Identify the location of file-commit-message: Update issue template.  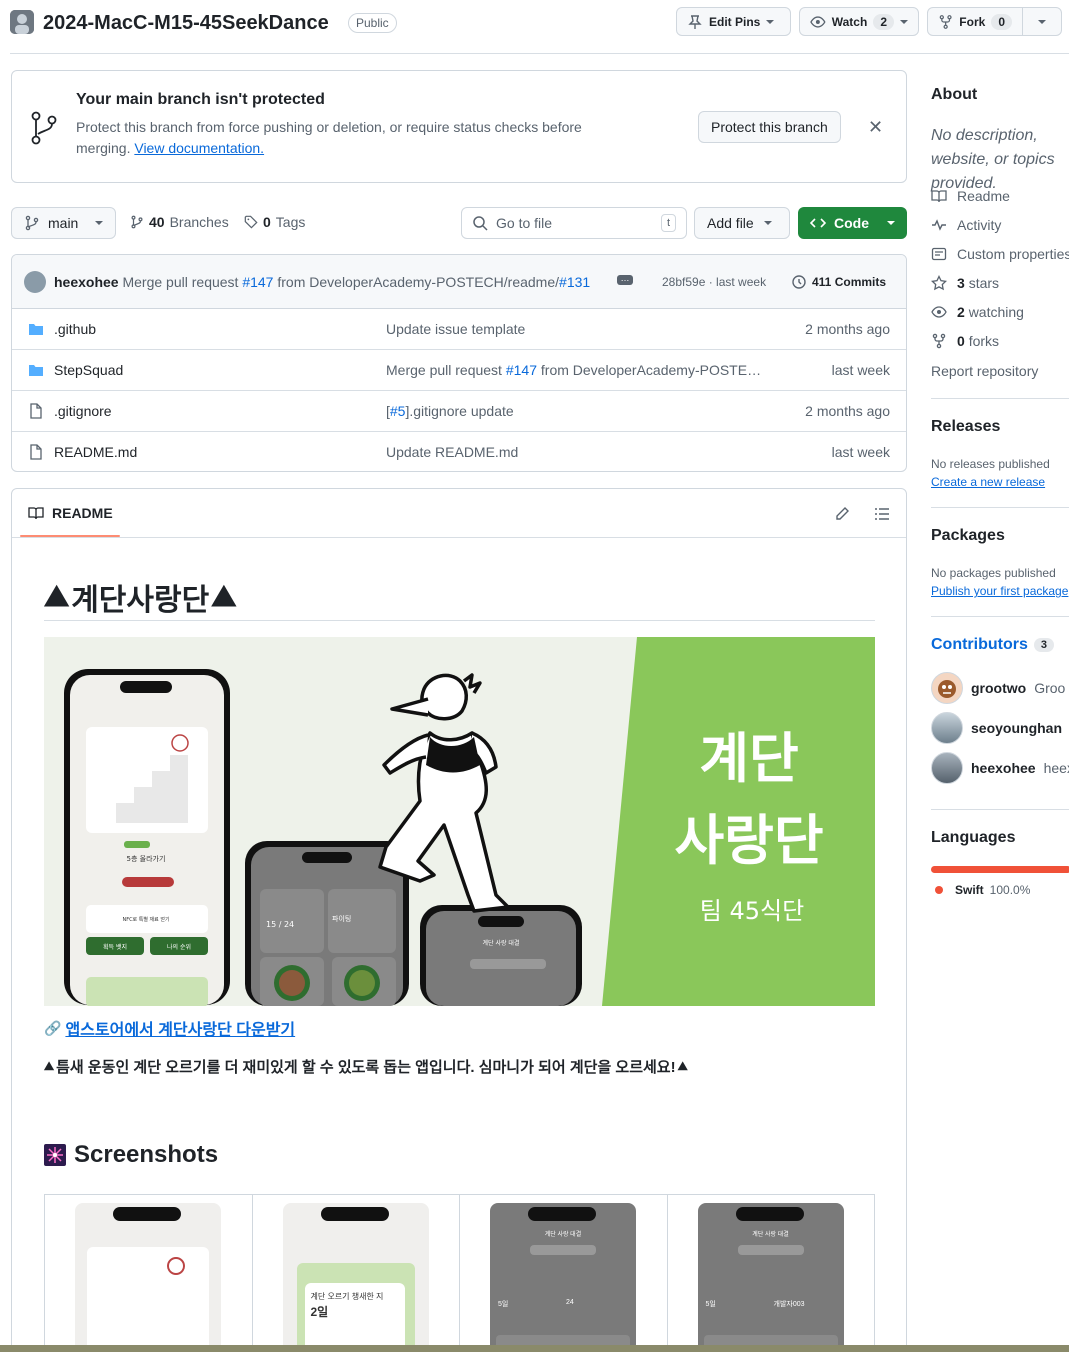
(455, 329).